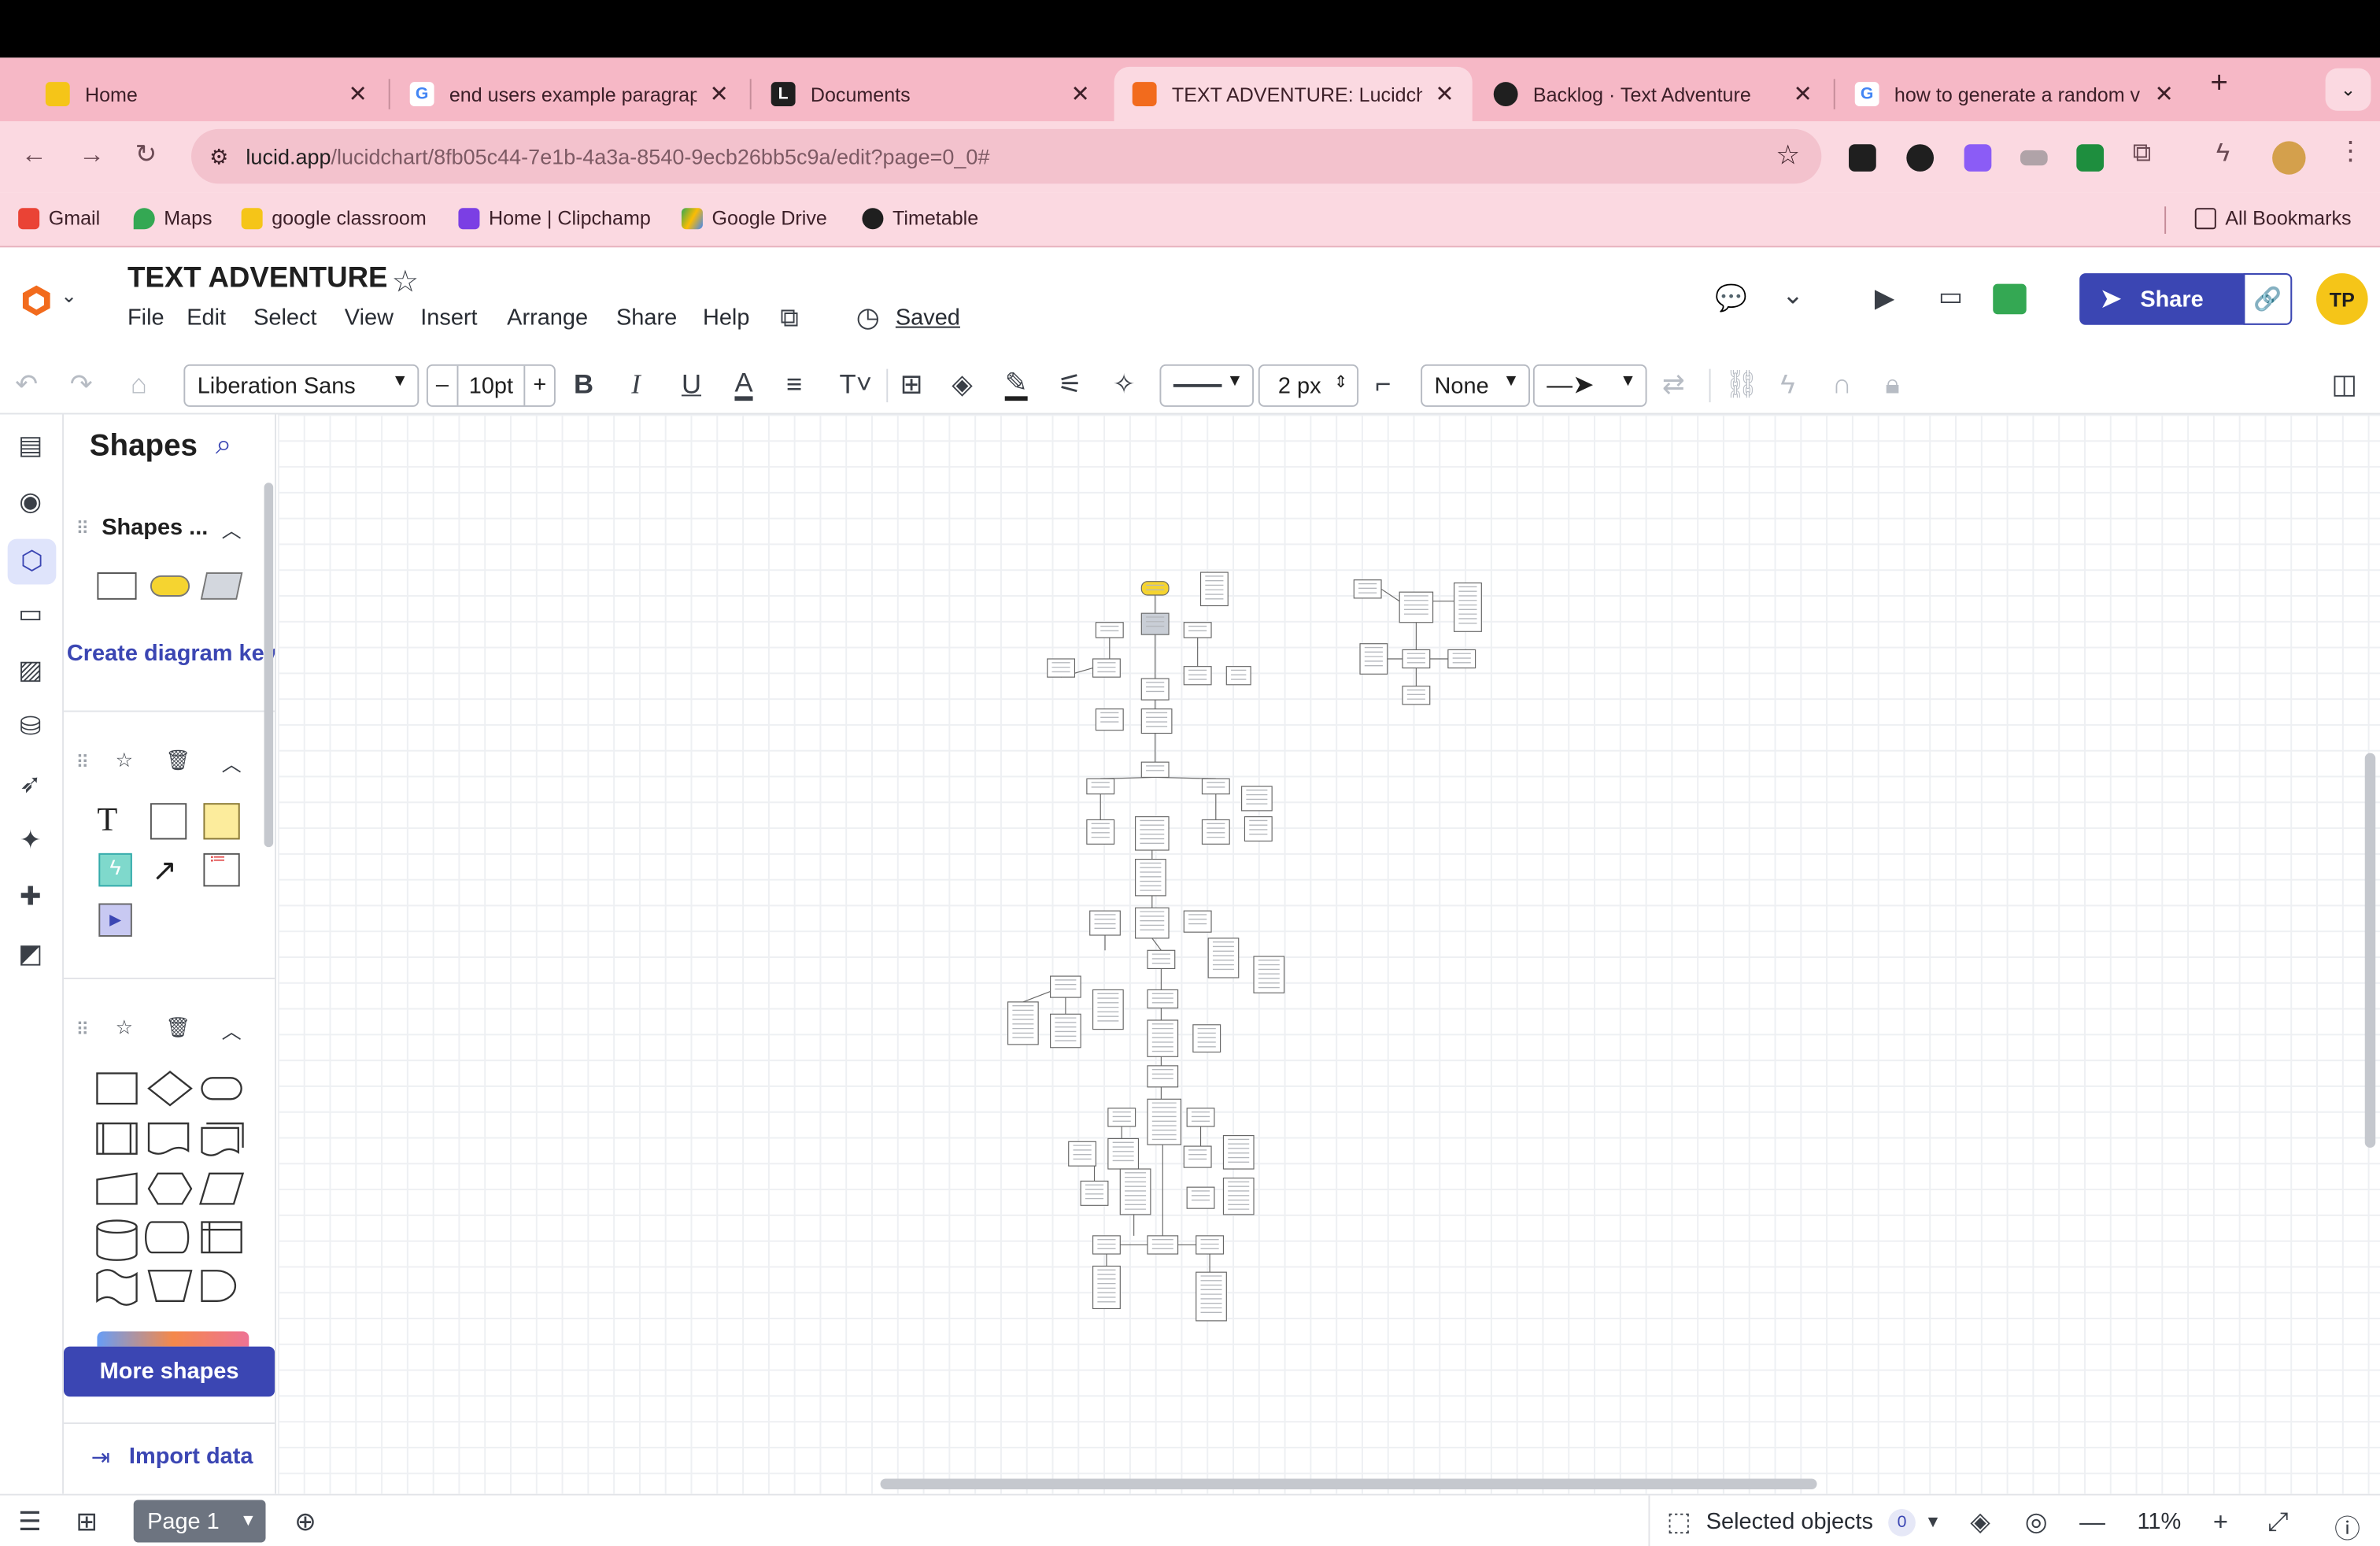 This screenshot has width=2380, height=1546. What do you see at coordinates (1731, 299) in the screenshot?
I see `comment-icon: 💬` at bounding box center [1731, 299].